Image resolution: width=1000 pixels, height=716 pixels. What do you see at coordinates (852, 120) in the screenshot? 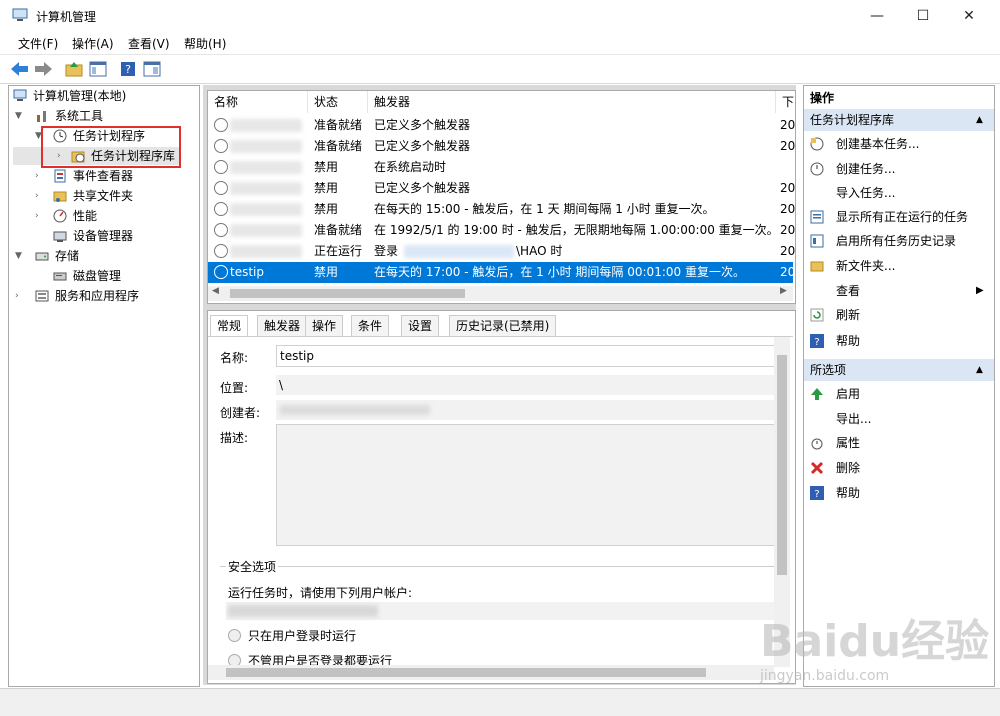
I see `section-title: 任务计划程序库` at bounding box center [852, 120].